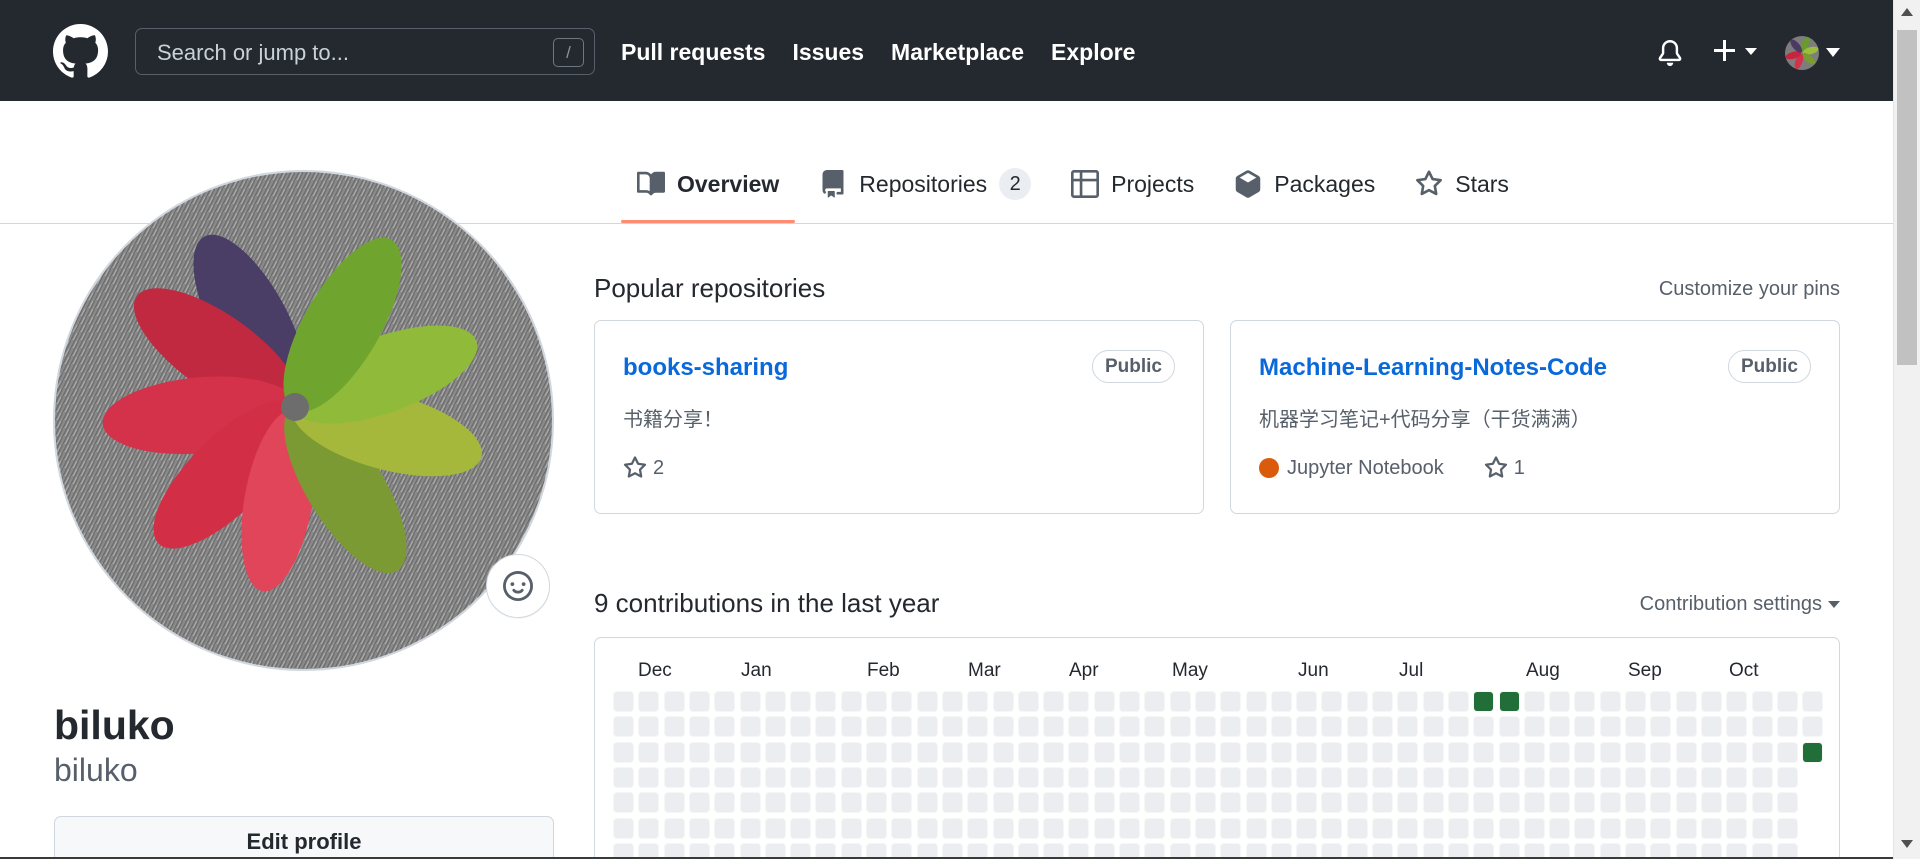  Describe the element at coordinates (1433, 368) in the screenshot. I see `repo-link: Machine-Learning-Notes-Code` at that location.